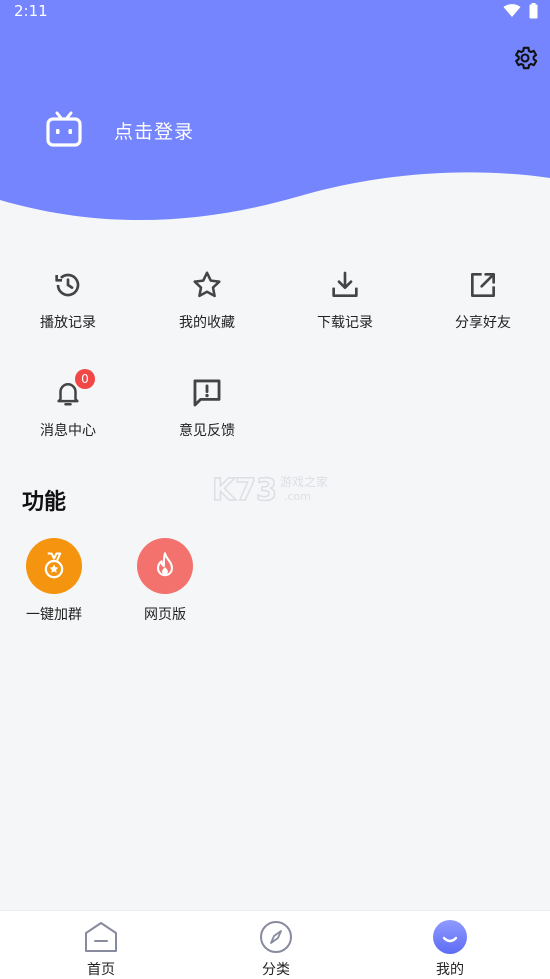  I want to click on bottom-navigation: 首页 分类 我的, so click(275, 944).